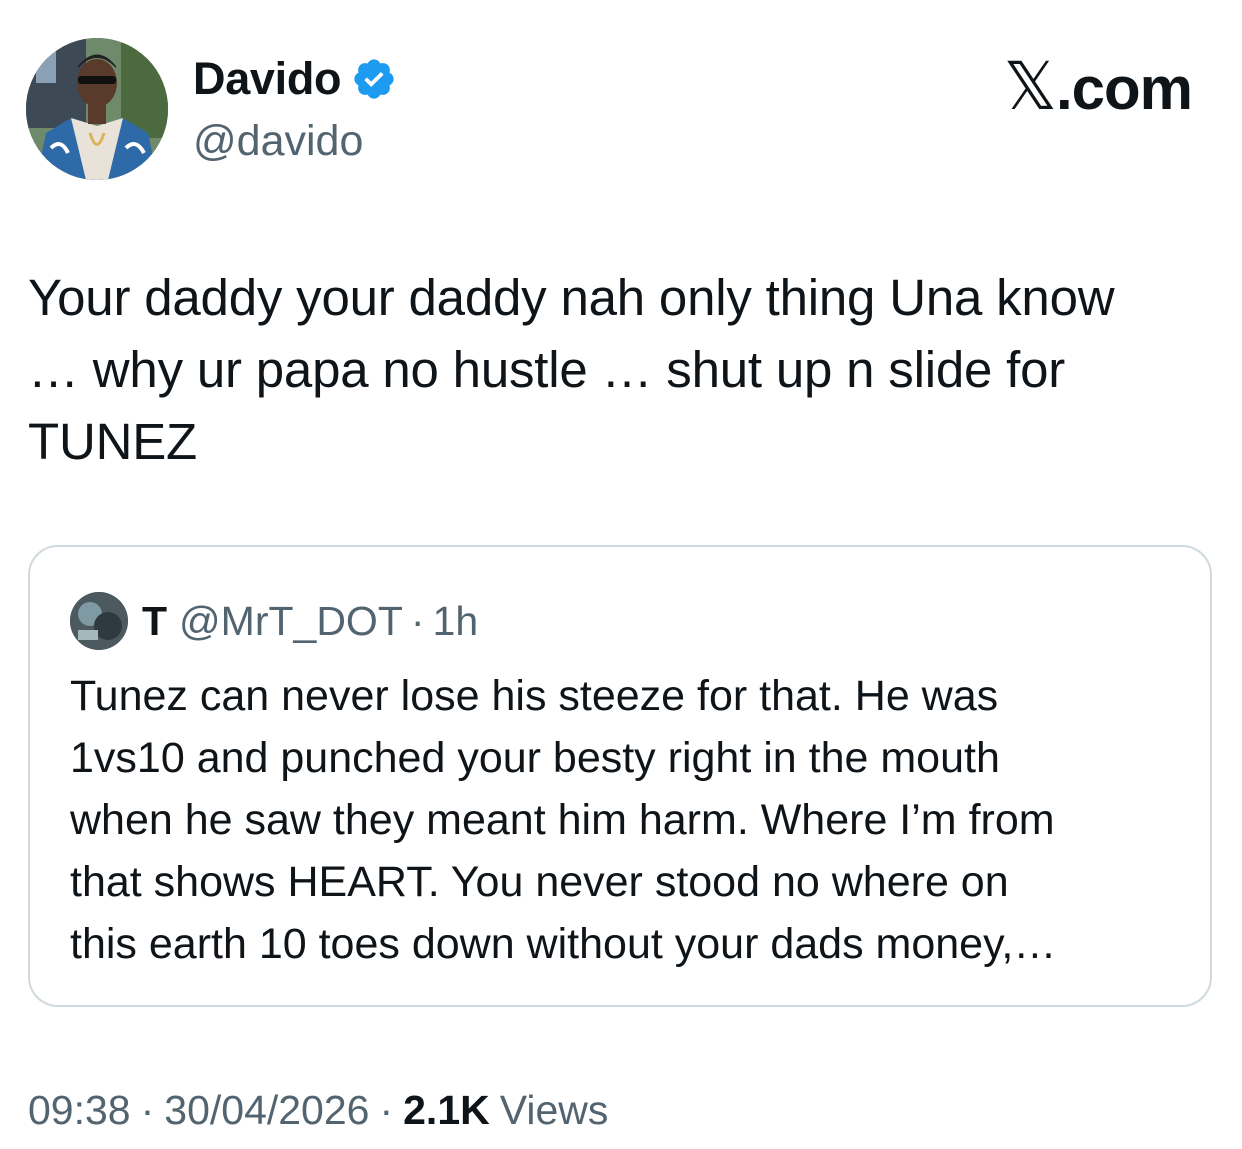 Image resolution: width=1242 pixels, height=1149 pixels. Describe the element at coordinates (295, 141) in the screenshot. I see `author-handle: @davido` at that location.